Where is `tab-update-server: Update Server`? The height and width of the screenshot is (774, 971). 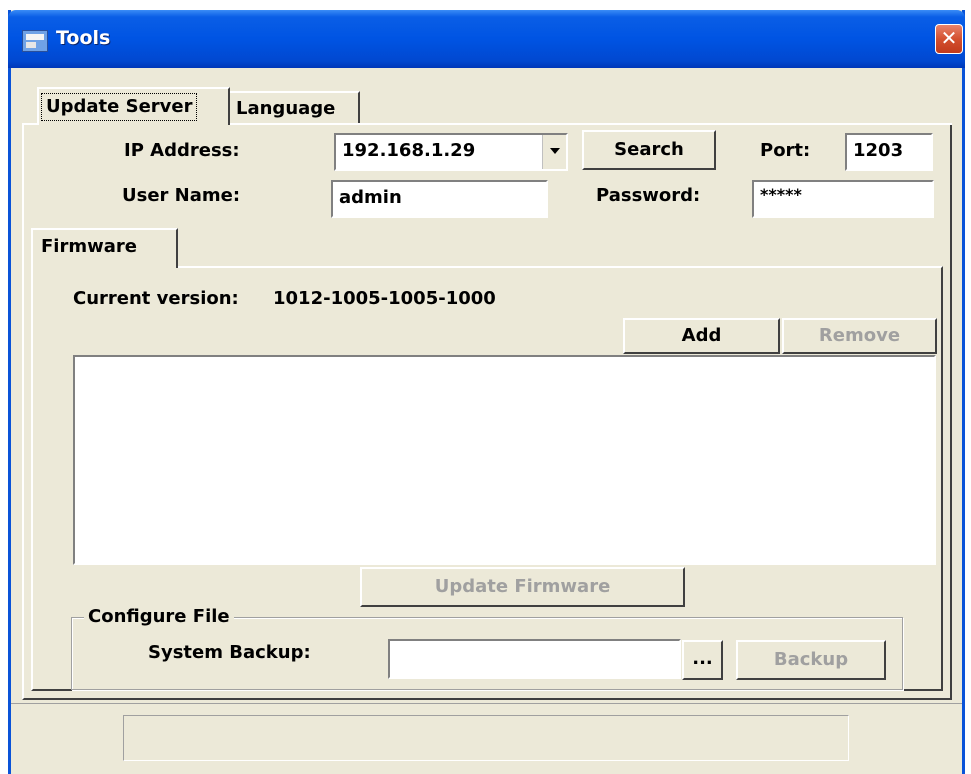 tab-update-server: Update Server is located at coordinates (133, 106).